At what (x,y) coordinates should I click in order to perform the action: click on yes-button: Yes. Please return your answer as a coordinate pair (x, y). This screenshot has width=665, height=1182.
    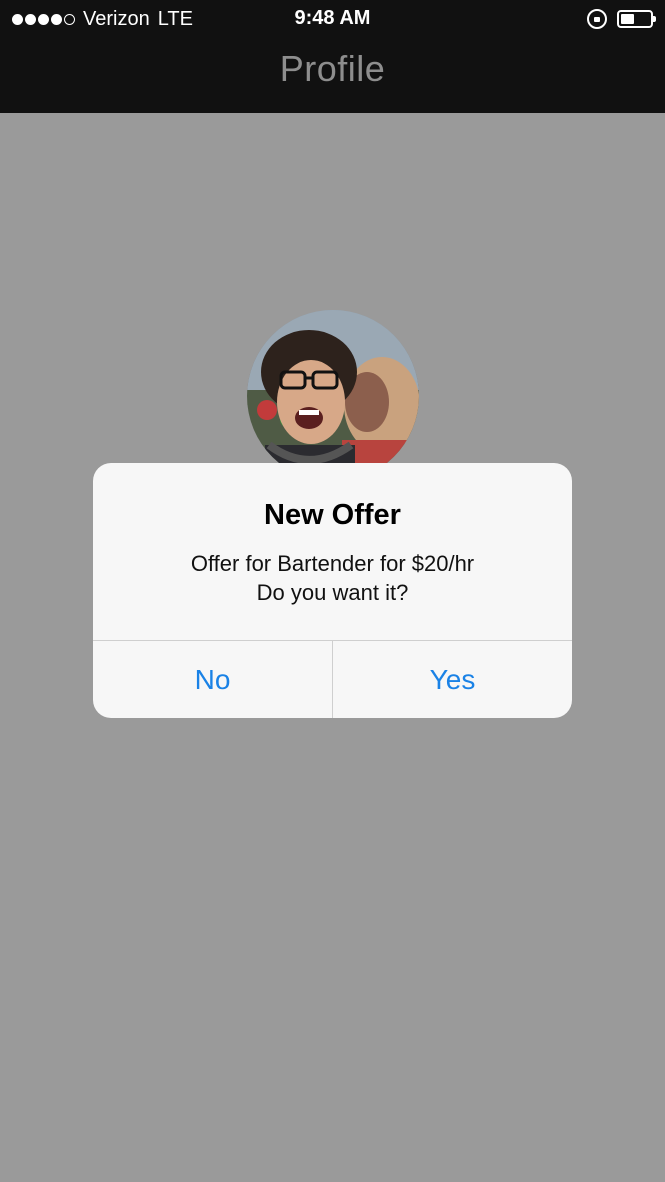
    Looking at the image, I should click on (452, 679).